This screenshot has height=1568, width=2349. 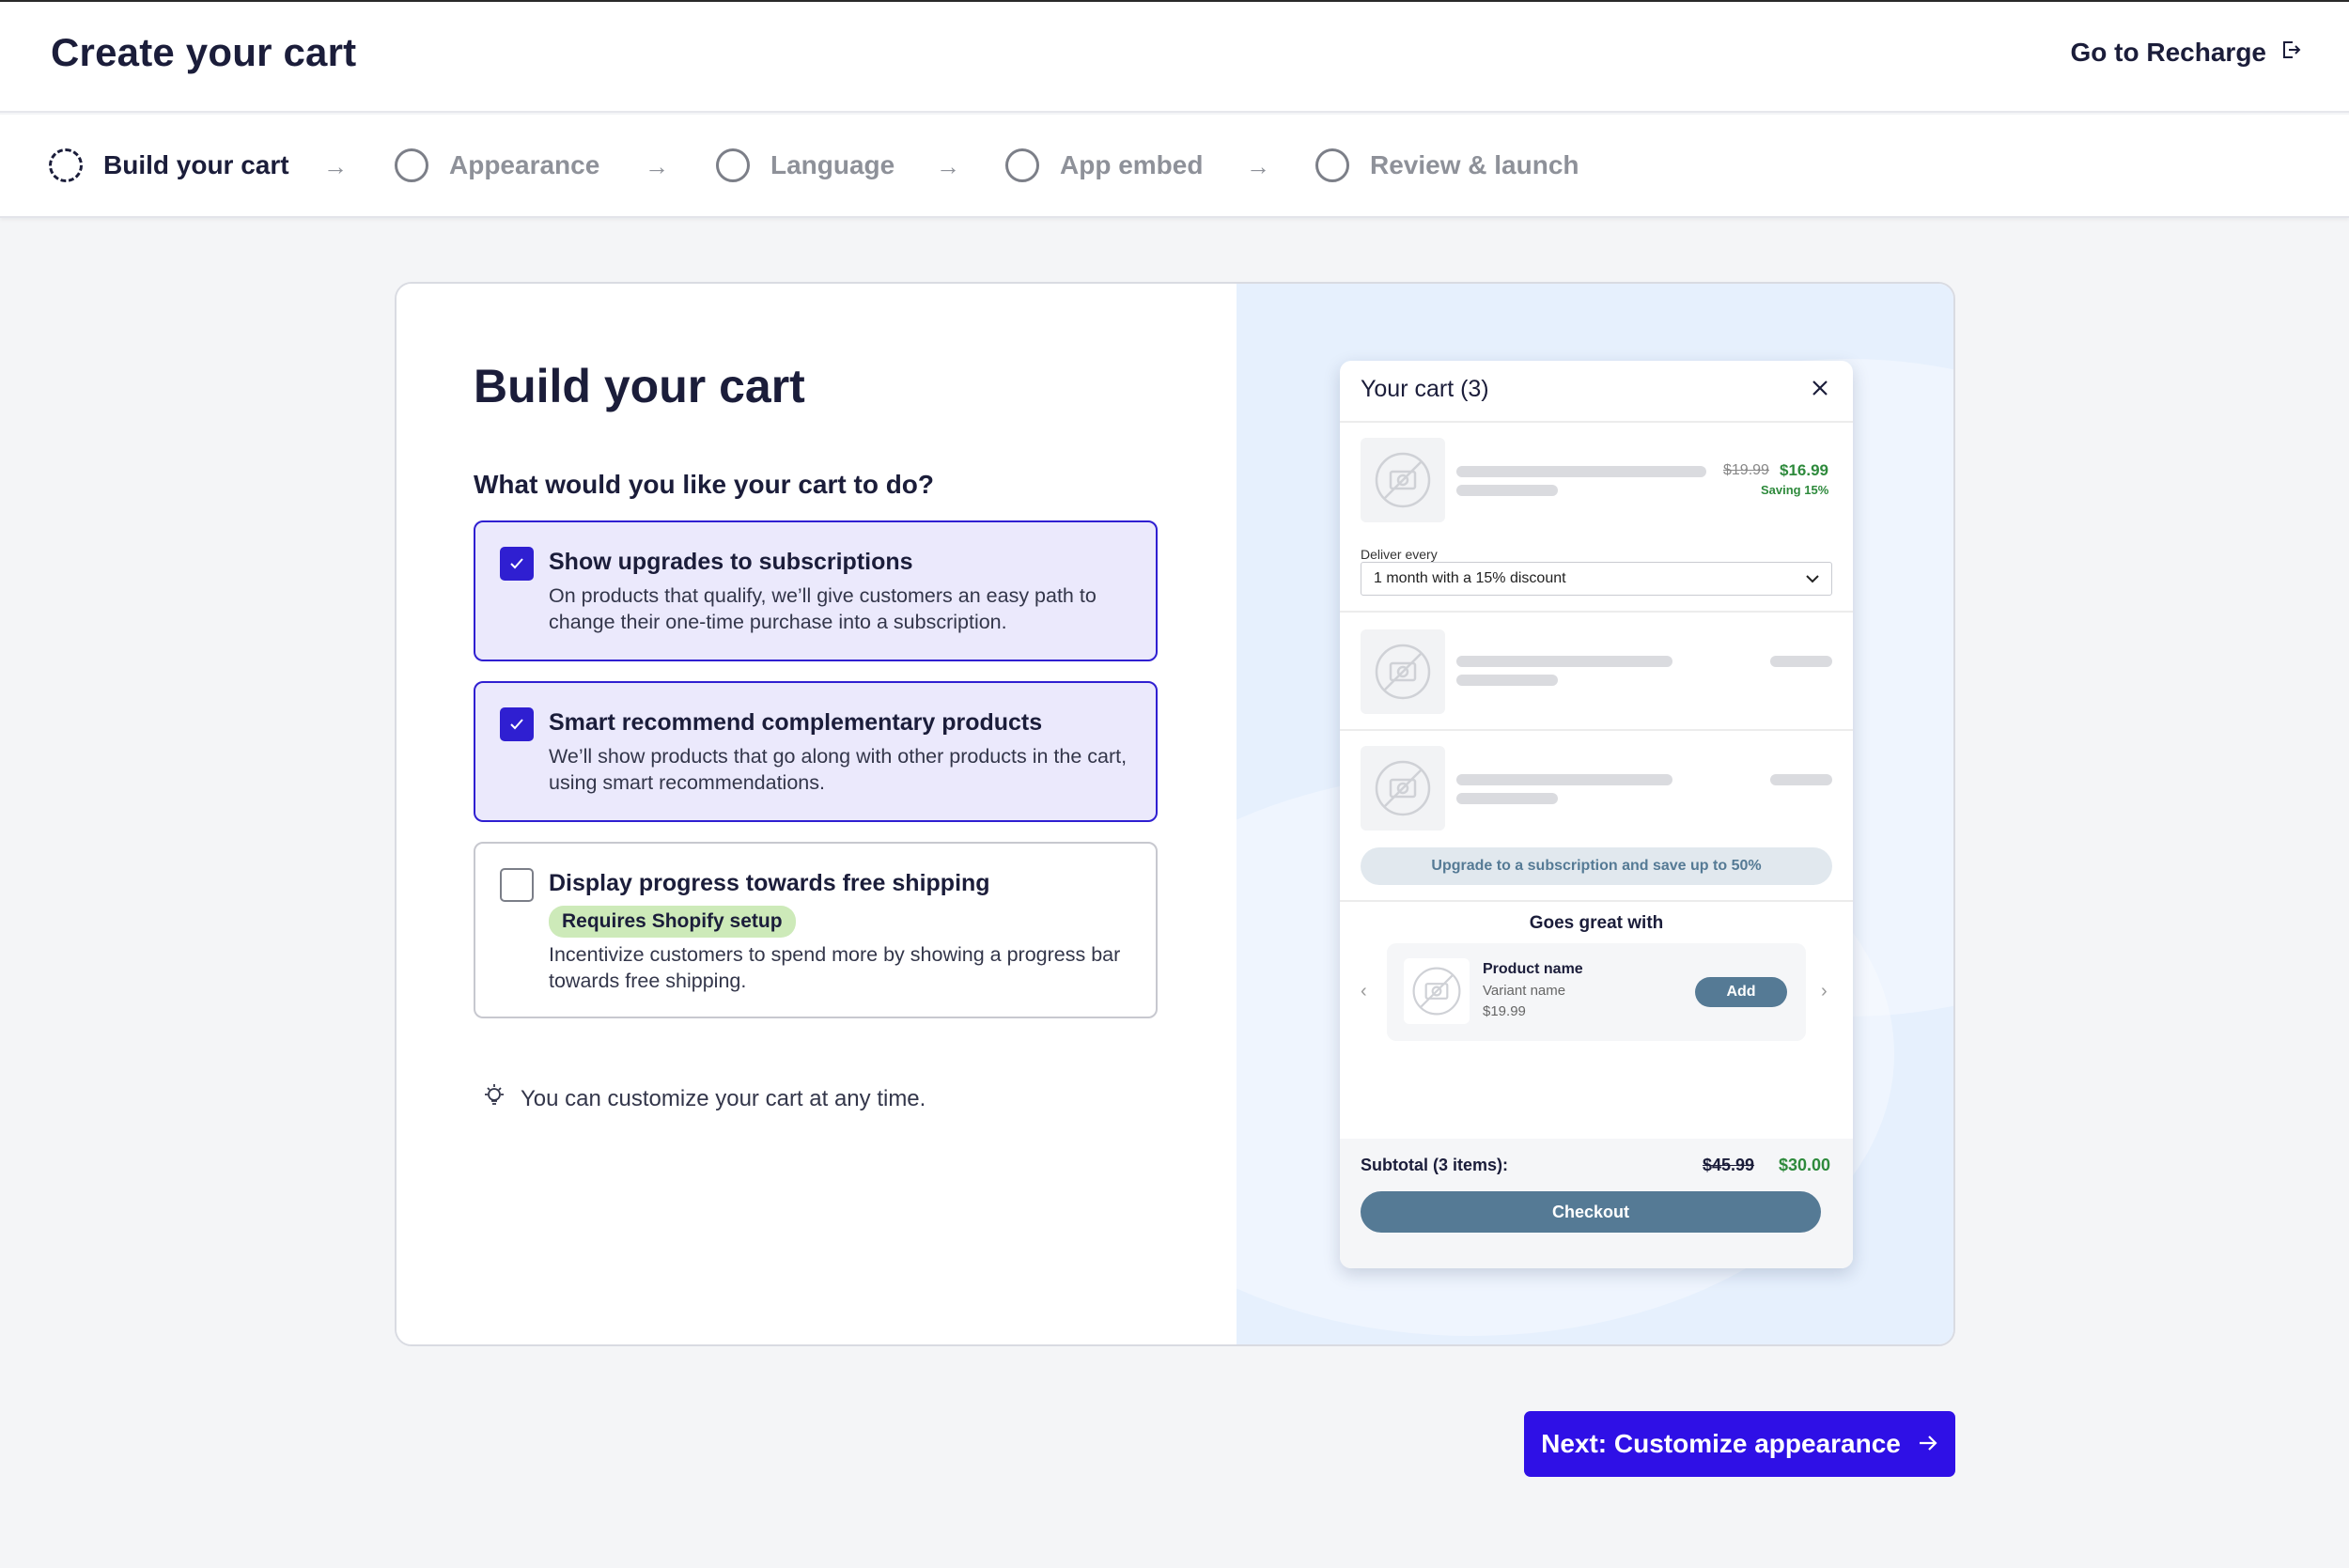 What do you see at coordinates (1504, 1011) in the screenshot?
I see `product-price: $19.99` at bounding box center [1504, 1011].